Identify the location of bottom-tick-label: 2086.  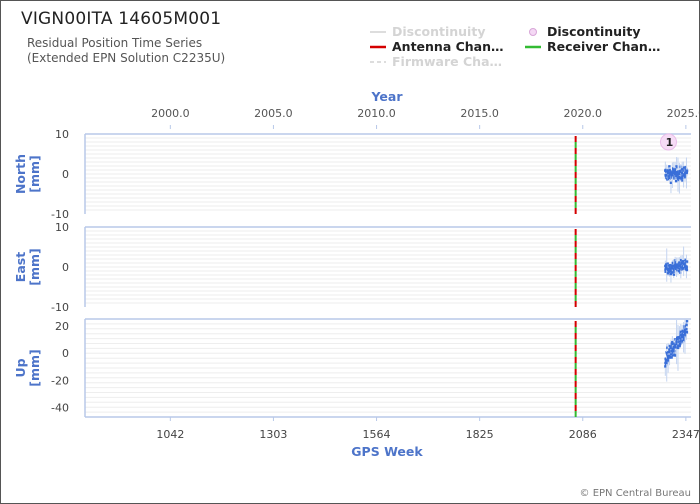
(583, 434).